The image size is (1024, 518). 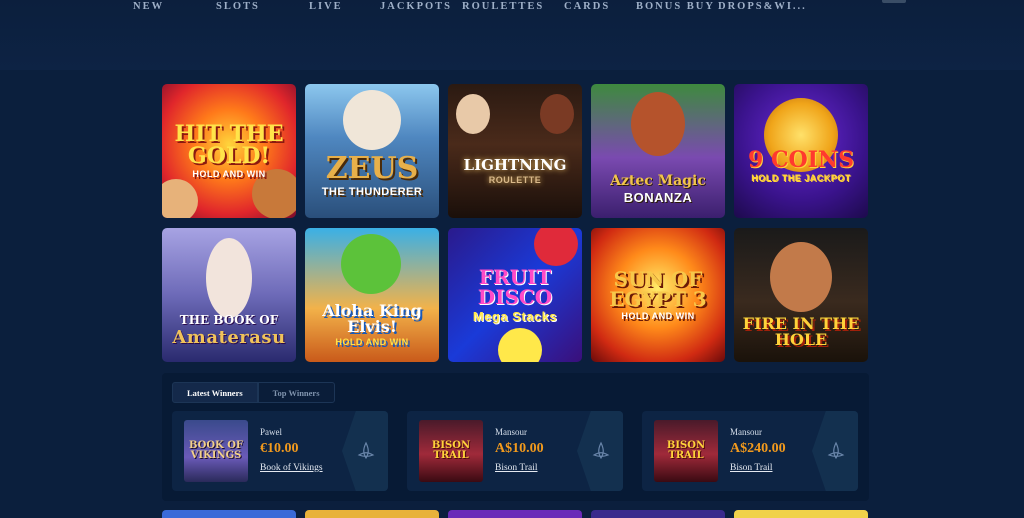 I want to click on game-title: 9 COINS HOLD THE JACKPOT, so click(x=801, y=165).